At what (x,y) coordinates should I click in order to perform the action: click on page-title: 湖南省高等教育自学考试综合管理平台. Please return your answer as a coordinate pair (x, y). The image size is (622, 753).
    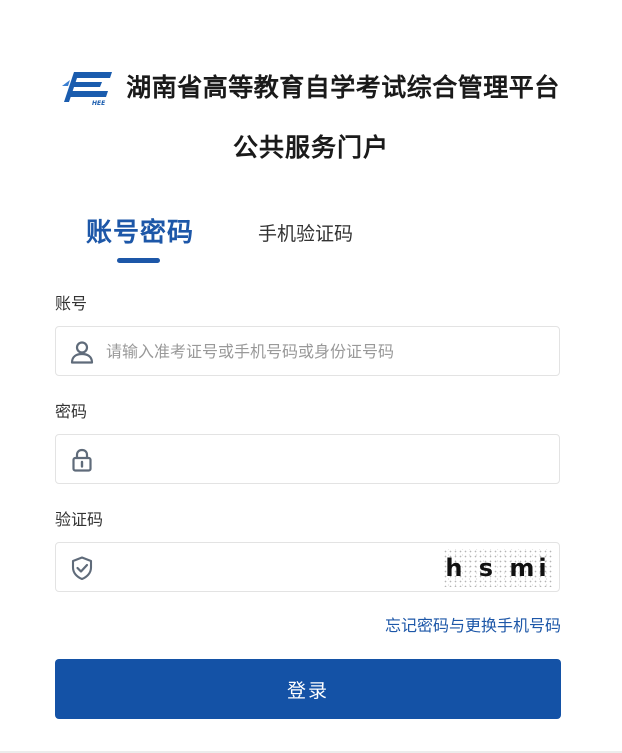
    Looking at the image, I should click on (343, 87).